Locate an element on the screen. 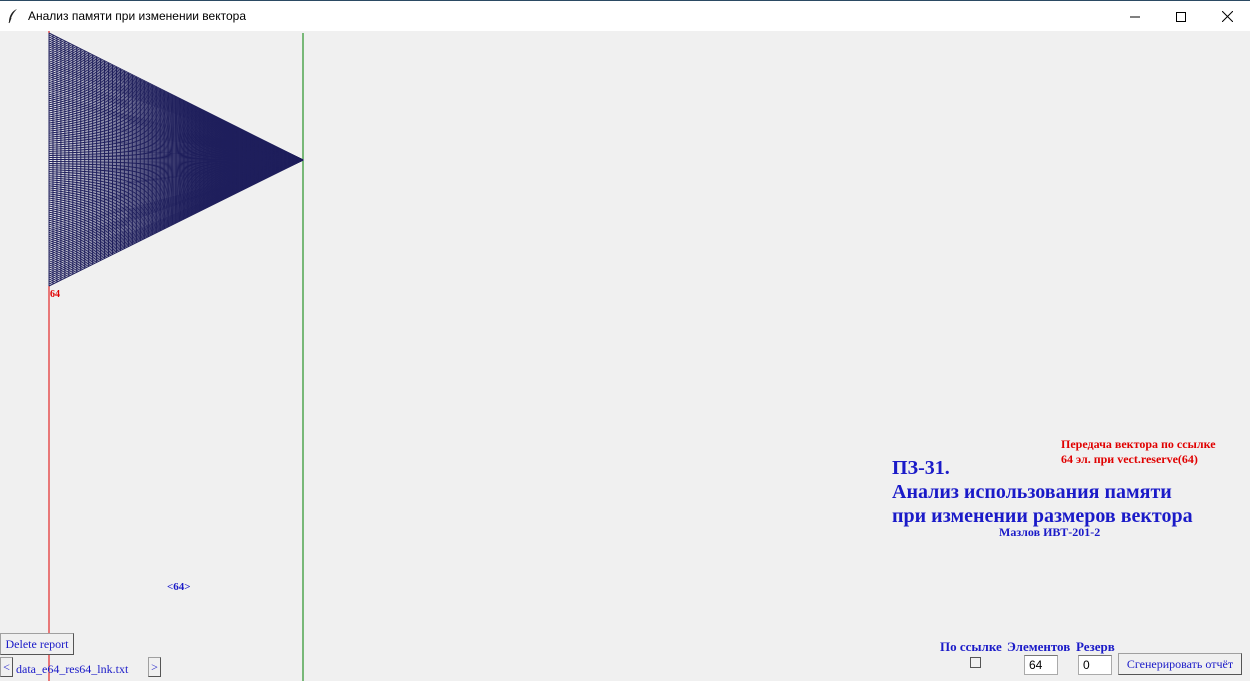 The width and height of the screenshot is (1250, 681). minimize-icon is located at coordinates (1135, 16).